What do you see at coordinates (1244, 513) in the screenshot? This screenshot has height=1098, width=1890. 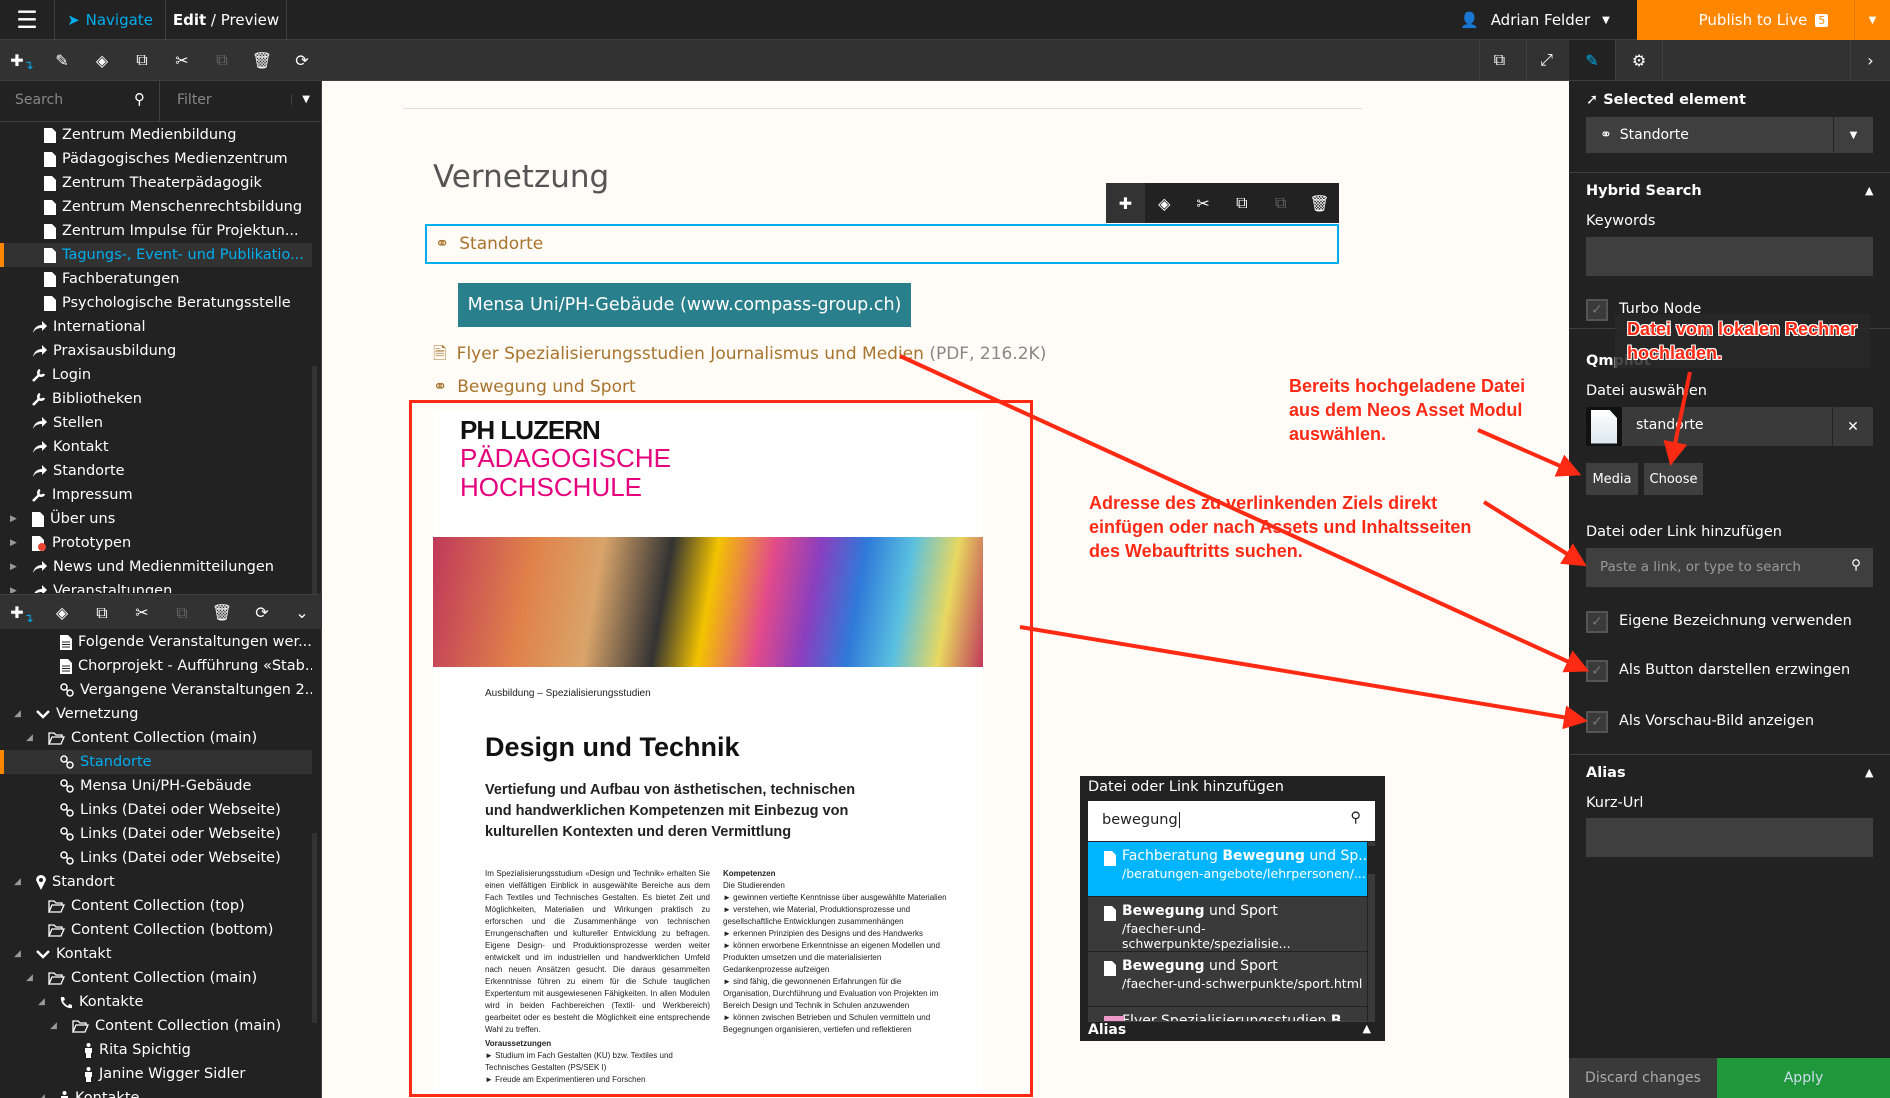 I see `arrow-to-force-button` at bounding box center [1244, 513].